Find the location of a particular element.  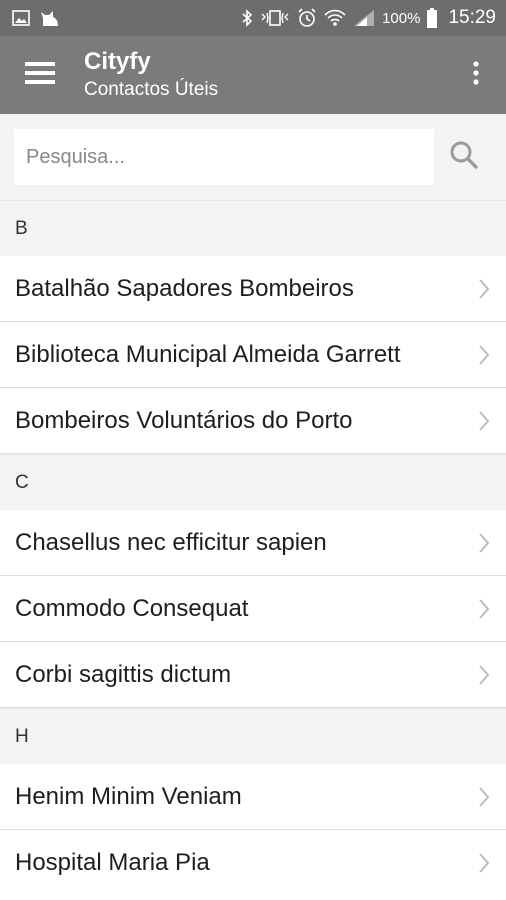

section-header: B is located at coordinates (253, 228).